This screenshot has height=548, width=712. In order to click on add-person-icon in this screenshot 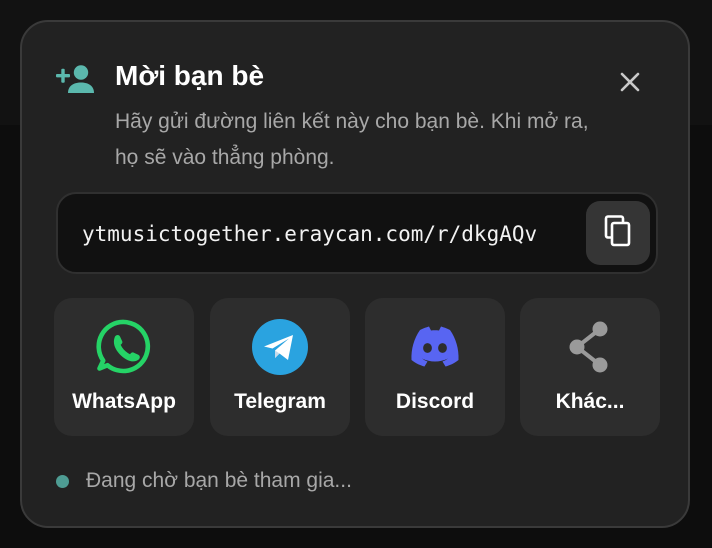, I will do `click(76, 79)`.